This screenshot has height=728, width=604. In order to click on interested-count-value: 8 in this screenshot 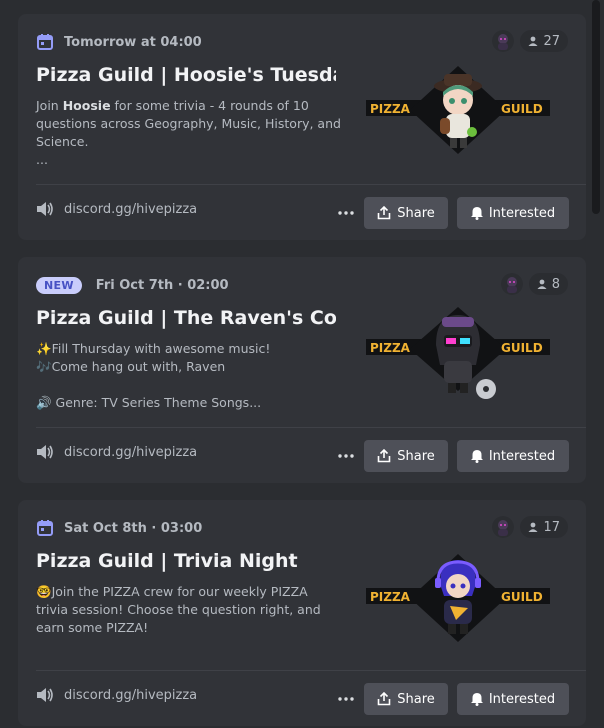, I will do `click(555, 284)`.